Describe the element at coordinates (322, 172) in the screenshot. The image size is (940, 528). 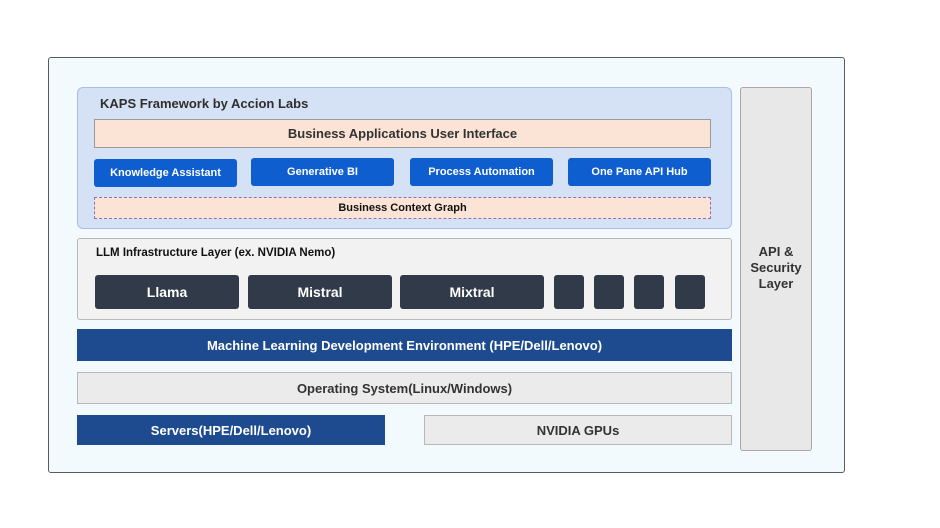
I see `module-generative-bi: Generative BI` at that location.